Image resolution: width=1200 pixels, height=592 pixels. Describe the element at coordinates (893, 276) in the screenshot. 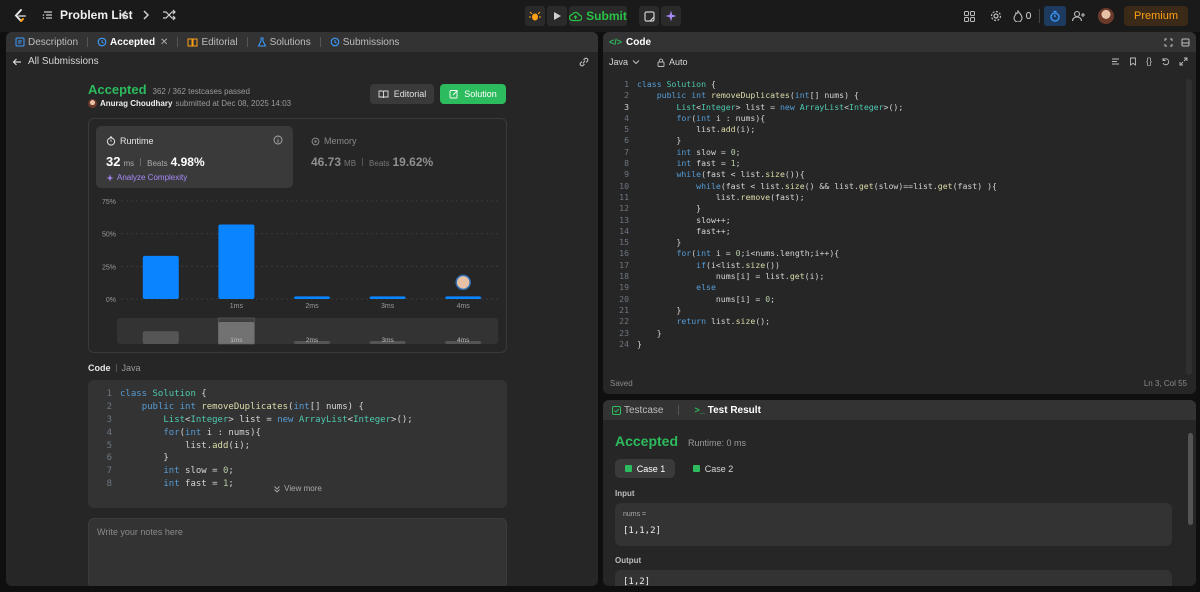

I see `code-line: 18 nums[i] = list.get(i);` at that location.